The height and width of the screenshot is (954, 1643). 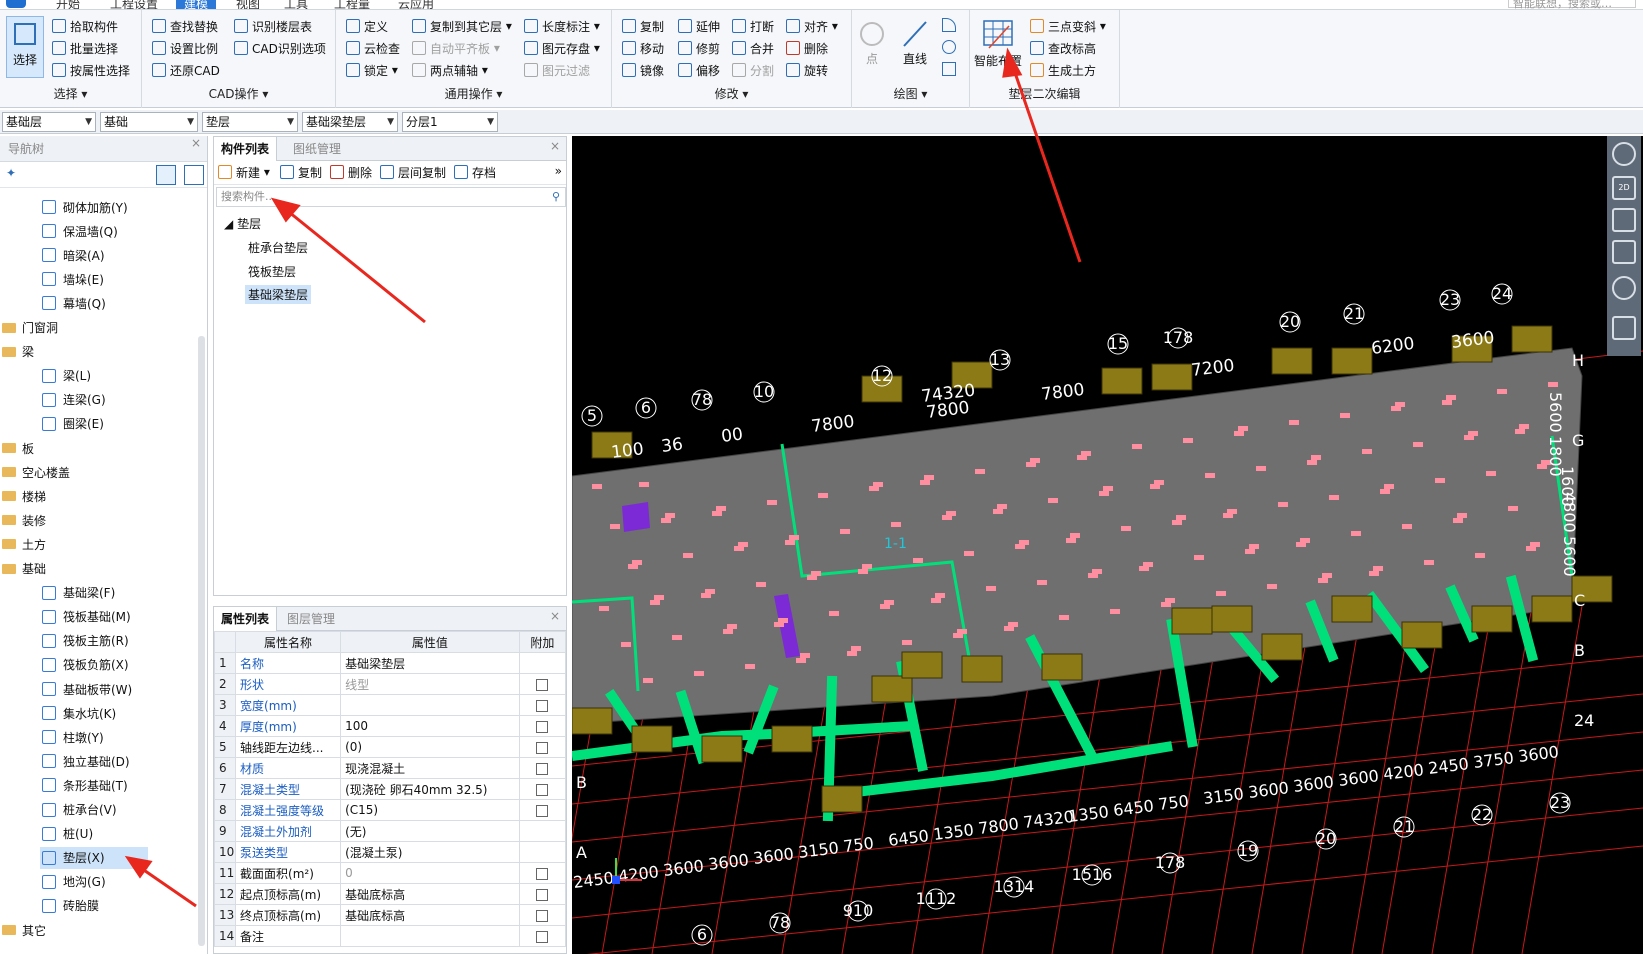 What do you see at coordinates (296, 4) in the screenshot?
I see `menu-tab-tools: 工具` at bounding box center [296, 4].